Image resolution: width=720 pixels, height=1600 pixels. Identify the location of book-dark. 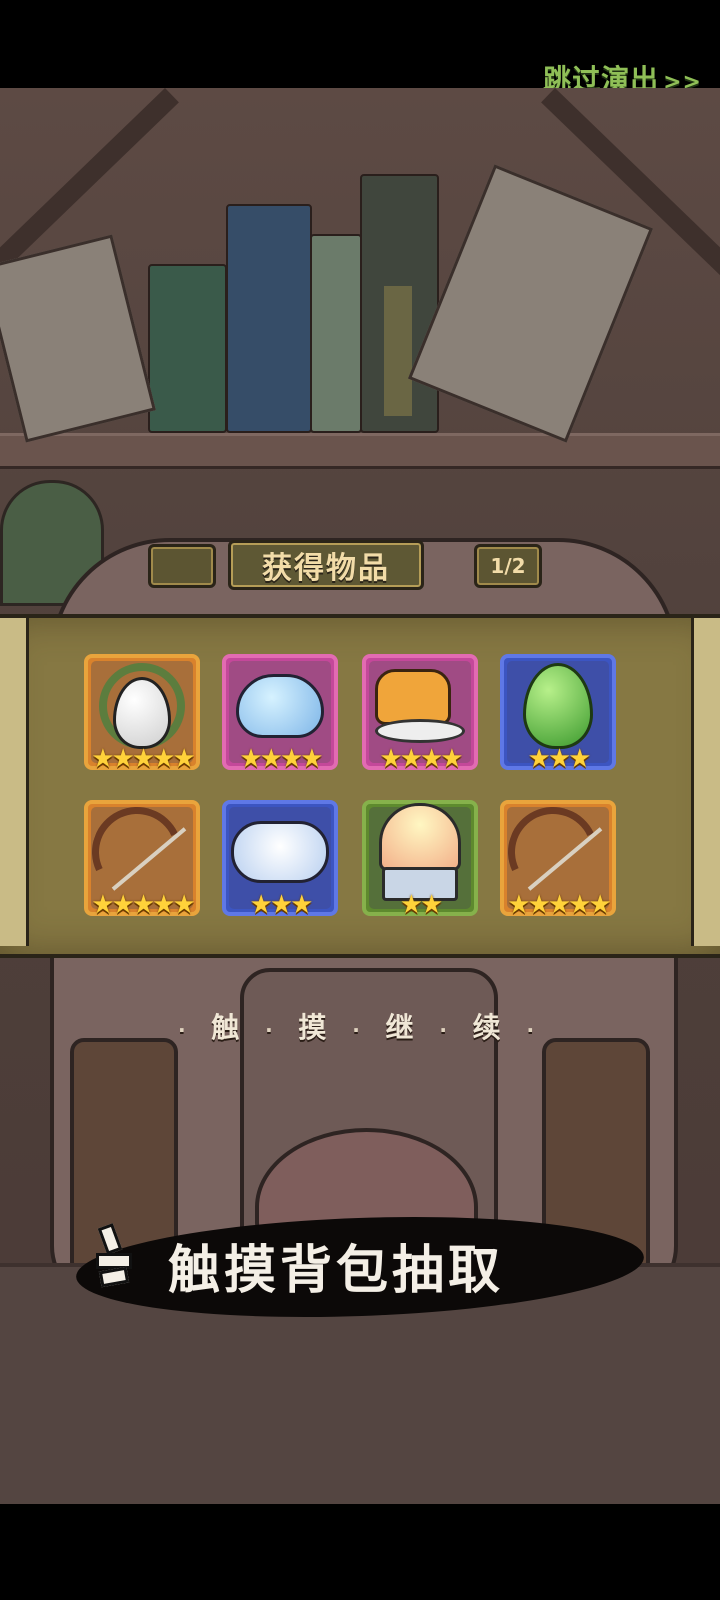
(399, 303).